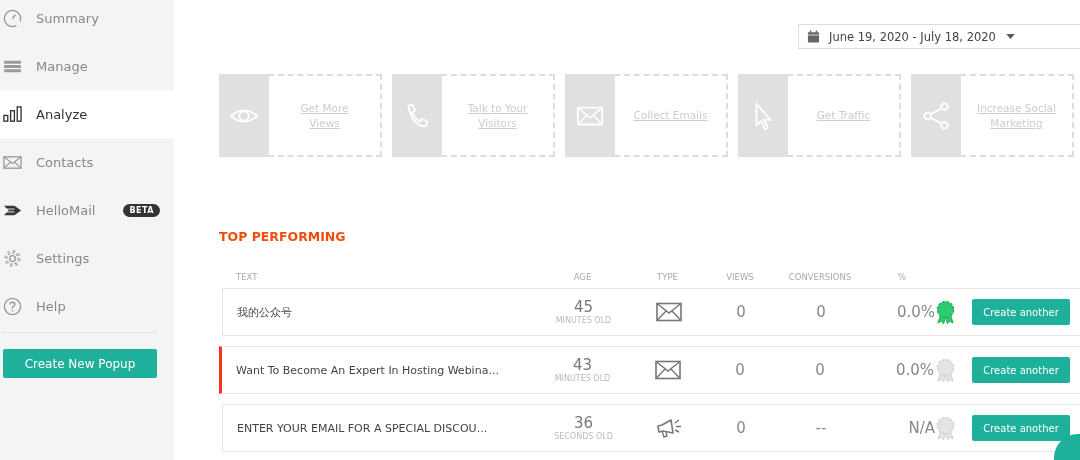 Image resolution: width=1080 pixels, height=460 pixels. I want to click on calendar-icon, so click(813, 36).